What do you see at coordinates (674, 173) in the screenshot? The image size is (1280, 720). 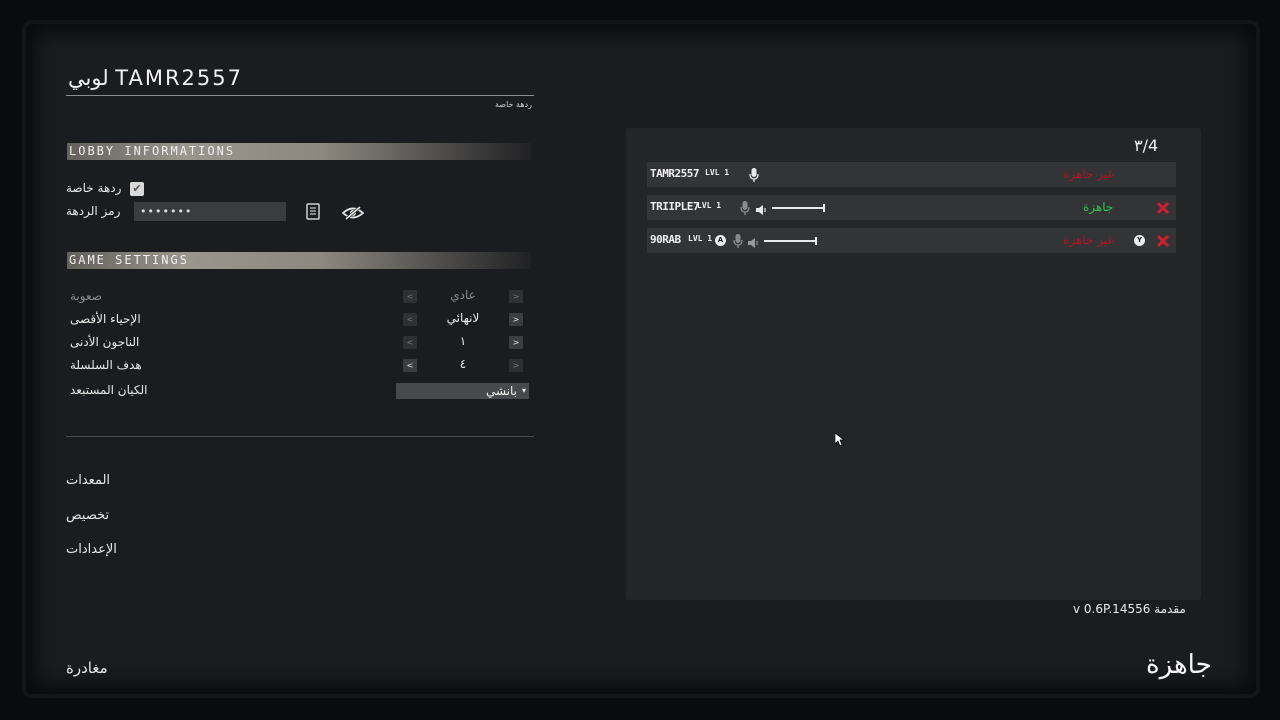 I see `player-name: TAMR2557` at bounding box center [674, 173].